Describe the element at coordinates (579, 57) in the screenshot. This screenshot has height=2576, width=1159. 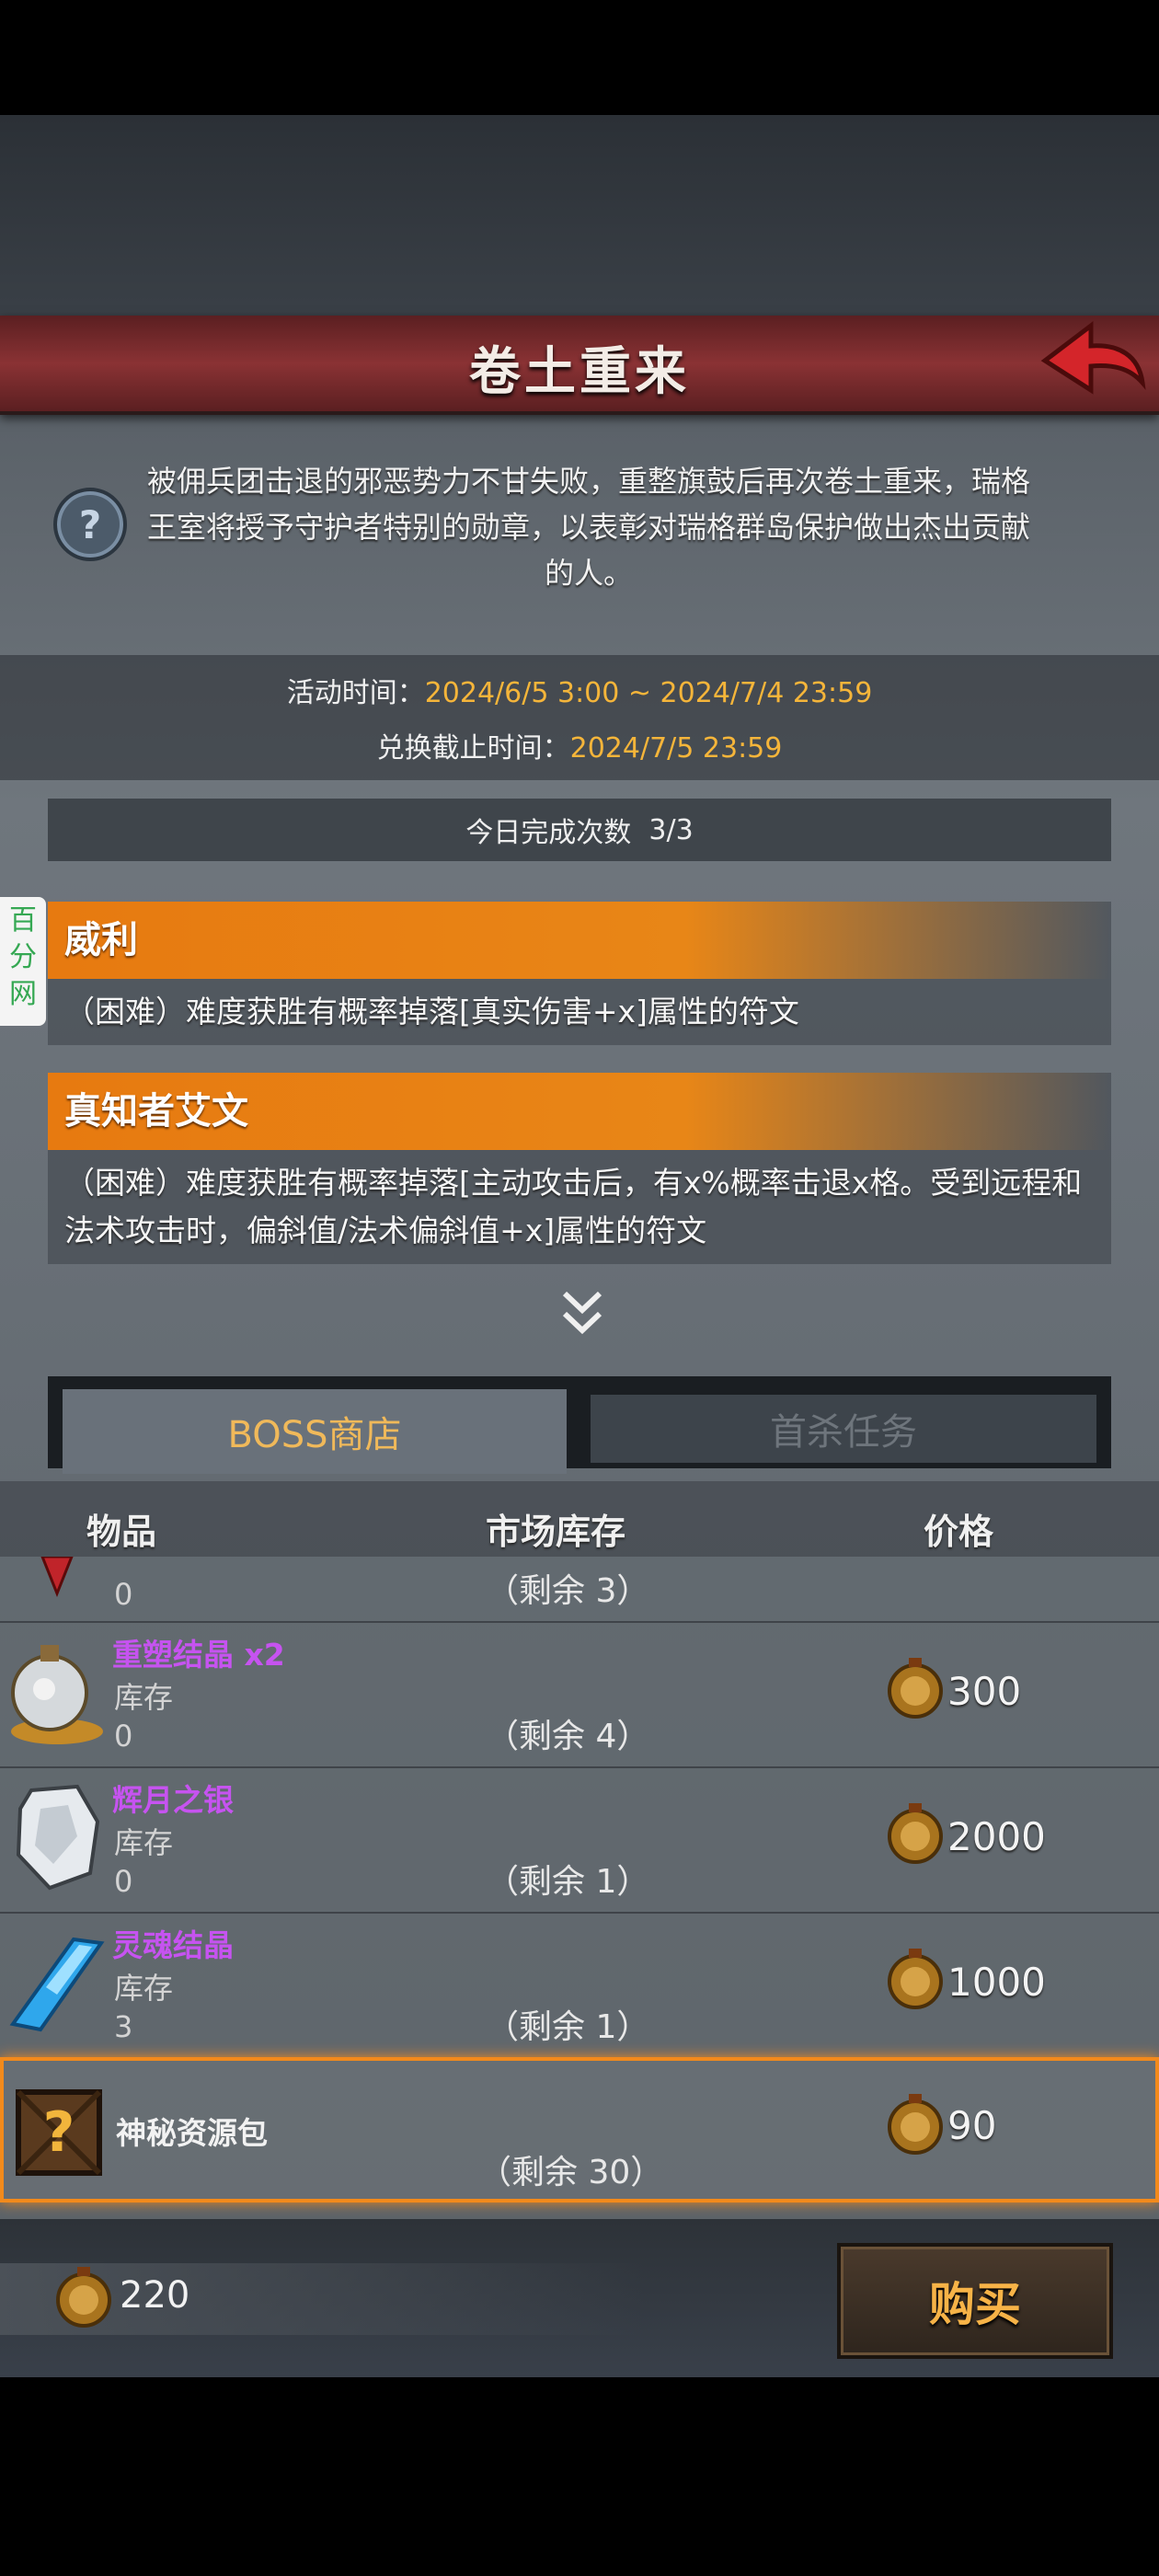
I see `status-bar-area` at that location.